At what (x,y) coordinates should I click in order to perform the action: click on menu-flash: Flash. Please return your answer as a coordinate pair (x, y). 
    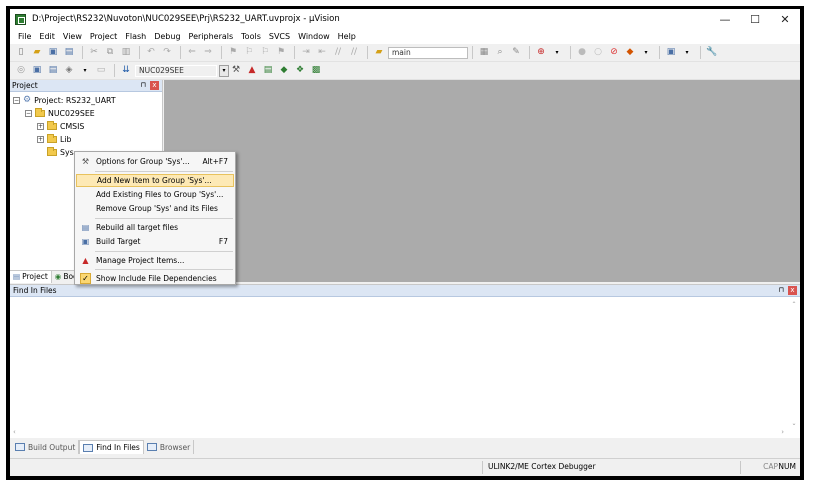
    Looking at the image, I should click on (135, 36).